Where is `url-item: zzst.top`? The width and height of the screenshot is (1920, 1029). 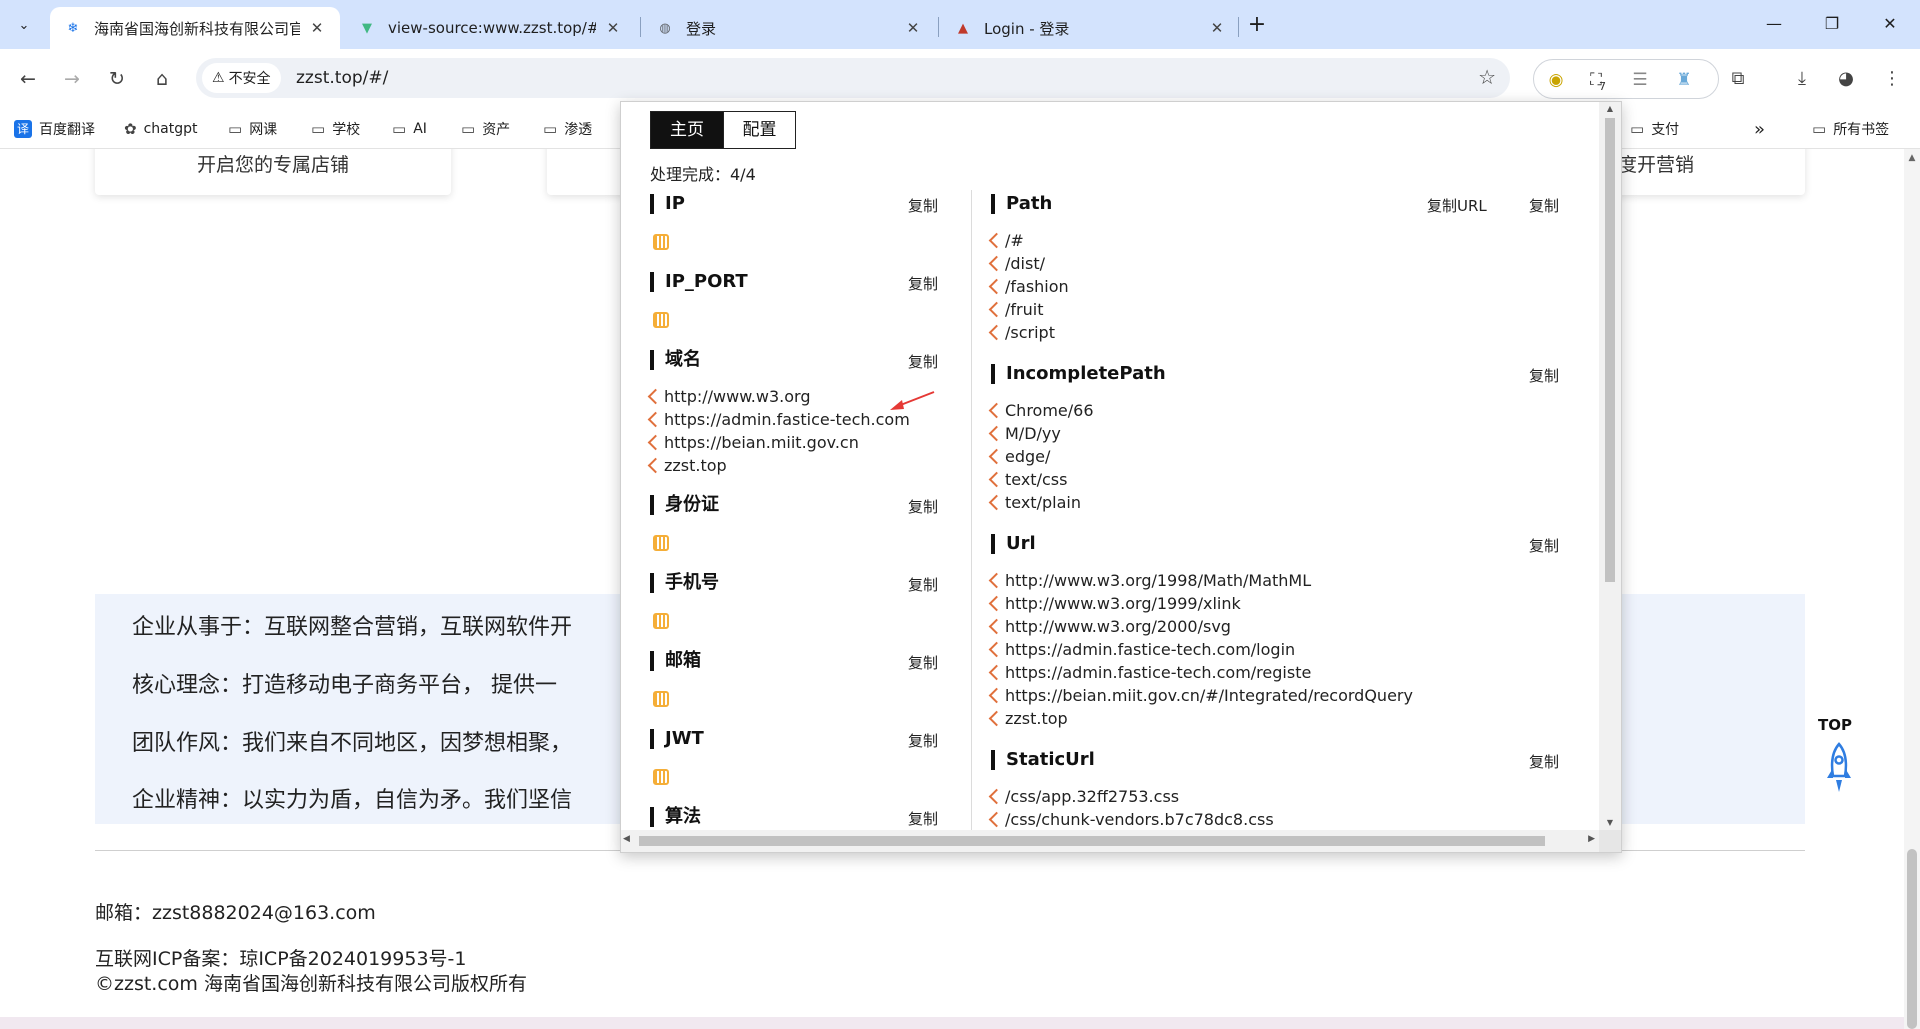 url-item: zzst.top is located at coordinates (1028, 718).